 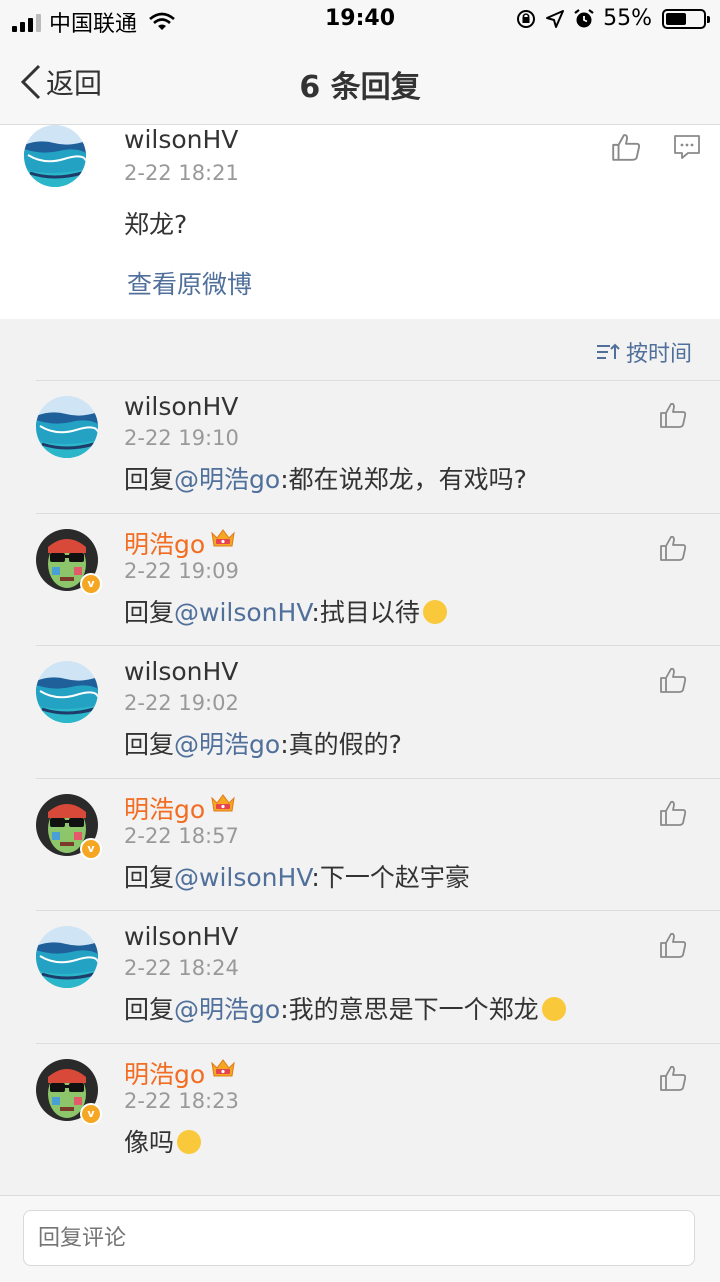 I want to click on reply-text: 回复@wilsonHV:拭目以待, so click(x=285, y=611).